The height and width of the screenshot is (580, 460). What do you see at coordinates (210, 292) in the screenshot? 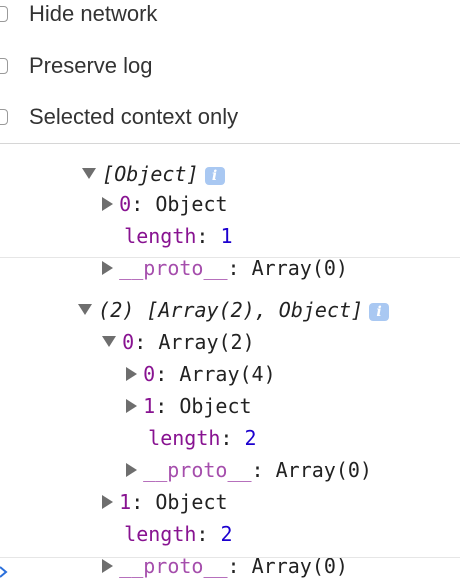
I see `group2-header: (2) [Array(2), Object] i` at bounding box center [210, 292].